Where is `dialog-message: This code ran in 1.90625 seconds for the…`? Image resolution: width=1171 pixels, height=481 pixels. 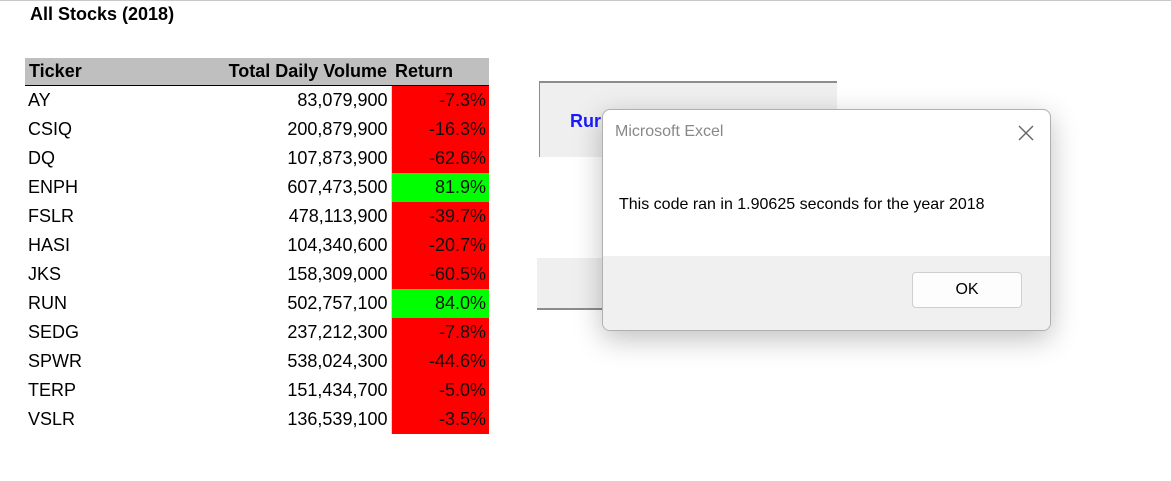 dialog-message: This code ran in 1.90625 seconds for the… is located at coordinates (802, 204).